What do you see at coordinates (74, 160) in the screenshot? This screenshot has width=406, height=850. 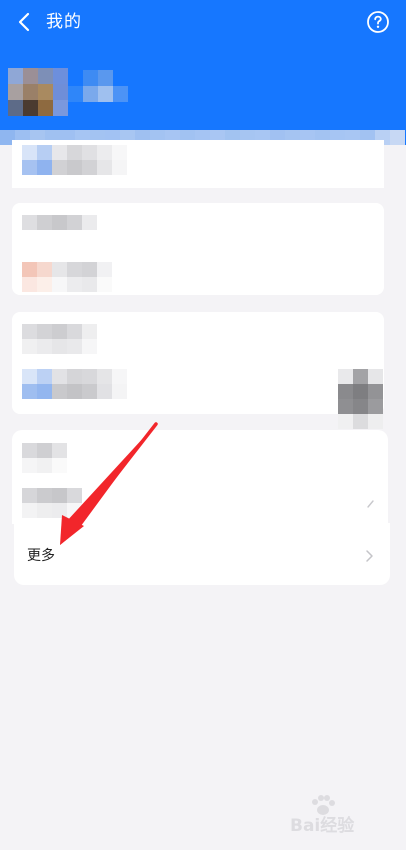 I see `menu-item-1-obscured` at bounding box center [74, 160].